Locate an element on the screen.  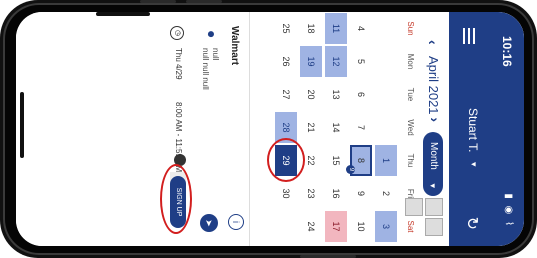
view-label: Month is located at coordinates (433, 156).